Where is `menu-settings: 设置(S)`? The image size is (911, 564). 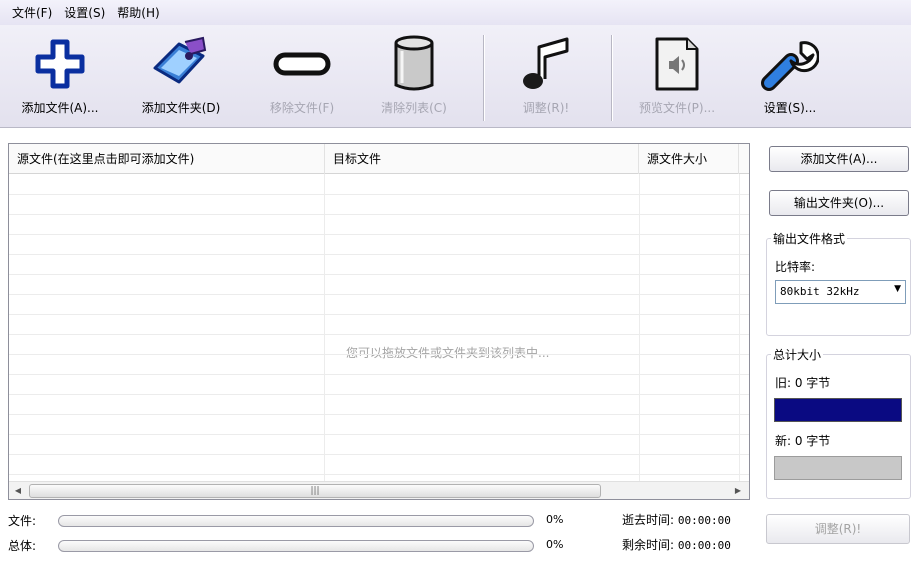
menu-settings: 设置(S) is located at coordinates (84, 12).